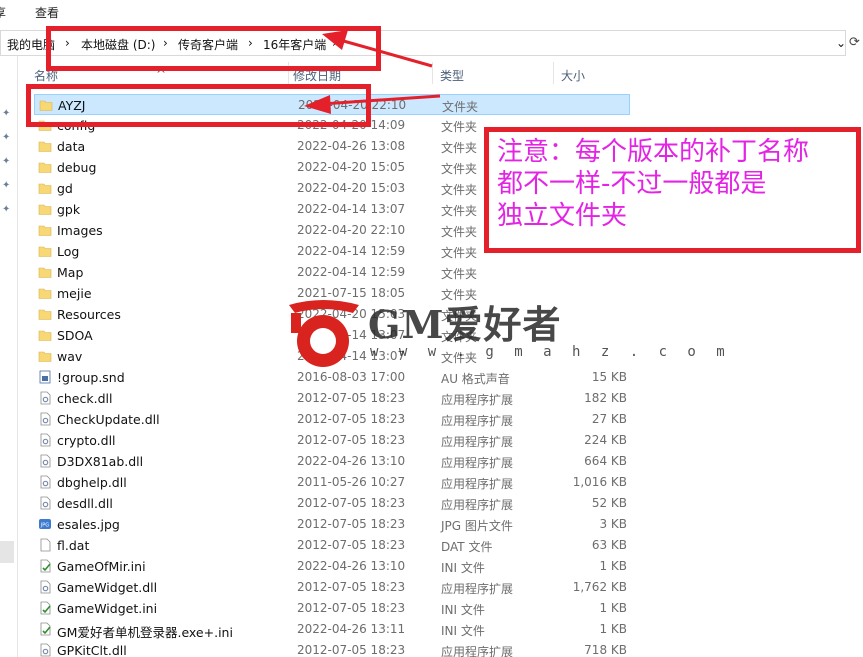 The image size is (863, 657). I want to click on annotation-note: 注意：每个版本的补丁名称 都不一样-不过一般都是 独立文件夹, so click(674, 184).